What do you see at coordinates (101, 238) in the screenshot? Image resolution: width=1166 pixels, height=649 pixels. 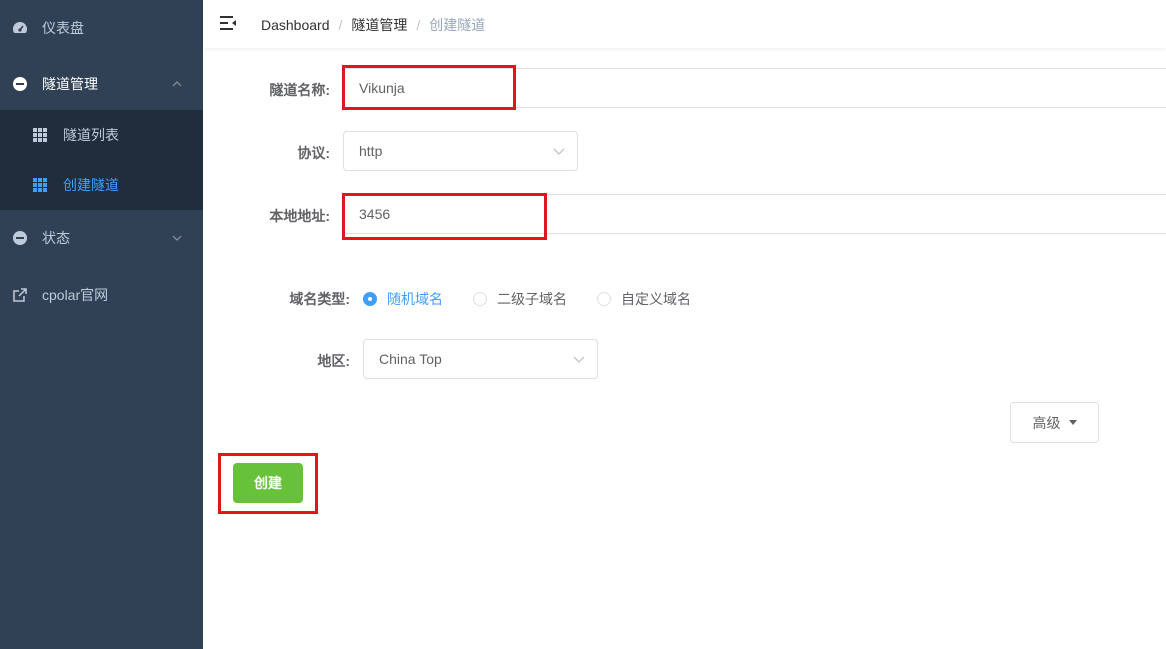 I see `sidebar-item-status: 状态` at bounding box center [101, 238].